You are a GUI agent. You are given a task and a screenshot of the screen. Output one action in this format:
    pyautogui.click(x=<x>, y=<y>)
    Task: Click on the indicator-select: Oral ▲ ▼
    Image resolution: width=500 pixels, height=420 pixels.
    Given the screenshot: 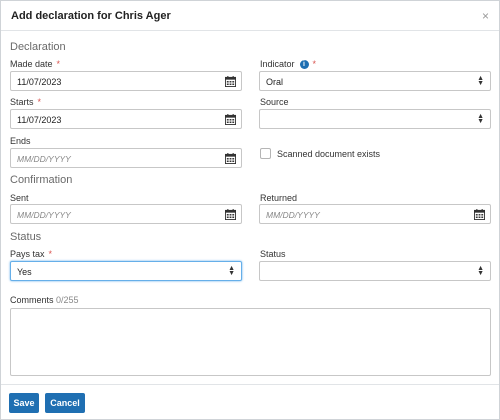 What is the action you would take?
    pyautogui.click(x=375, y=81)
    